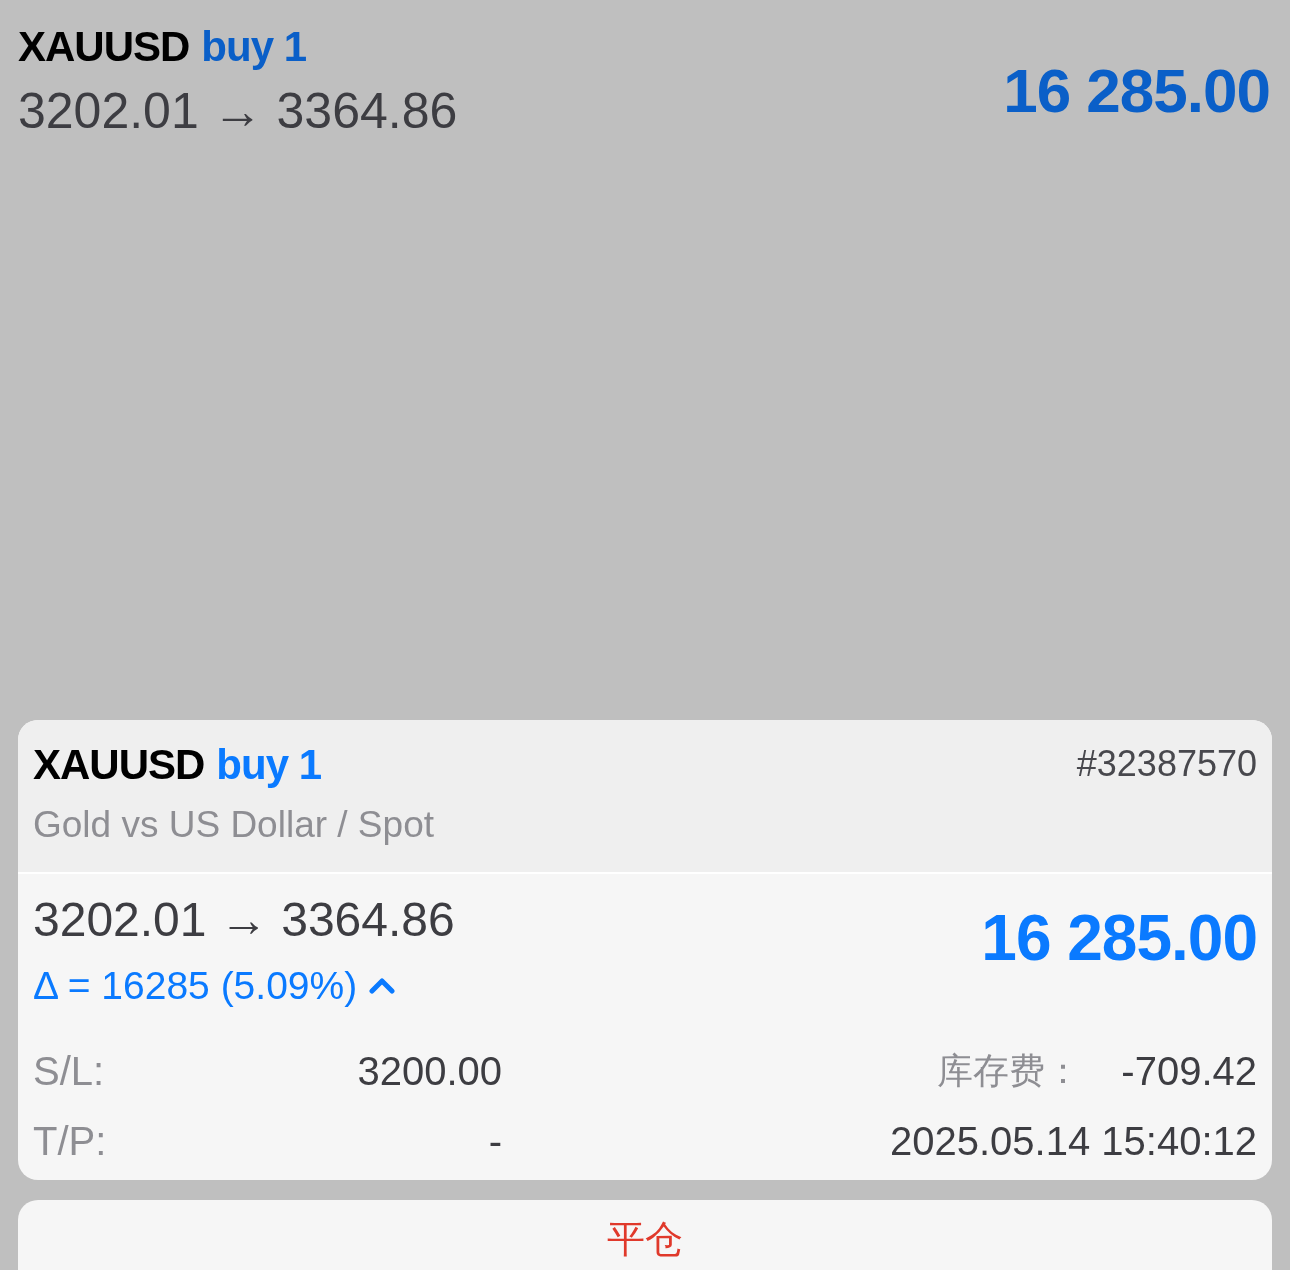 The width and height of the screenshot is (1290, 1270). I want to click on field-label: S/L:, so click(69, 1071).